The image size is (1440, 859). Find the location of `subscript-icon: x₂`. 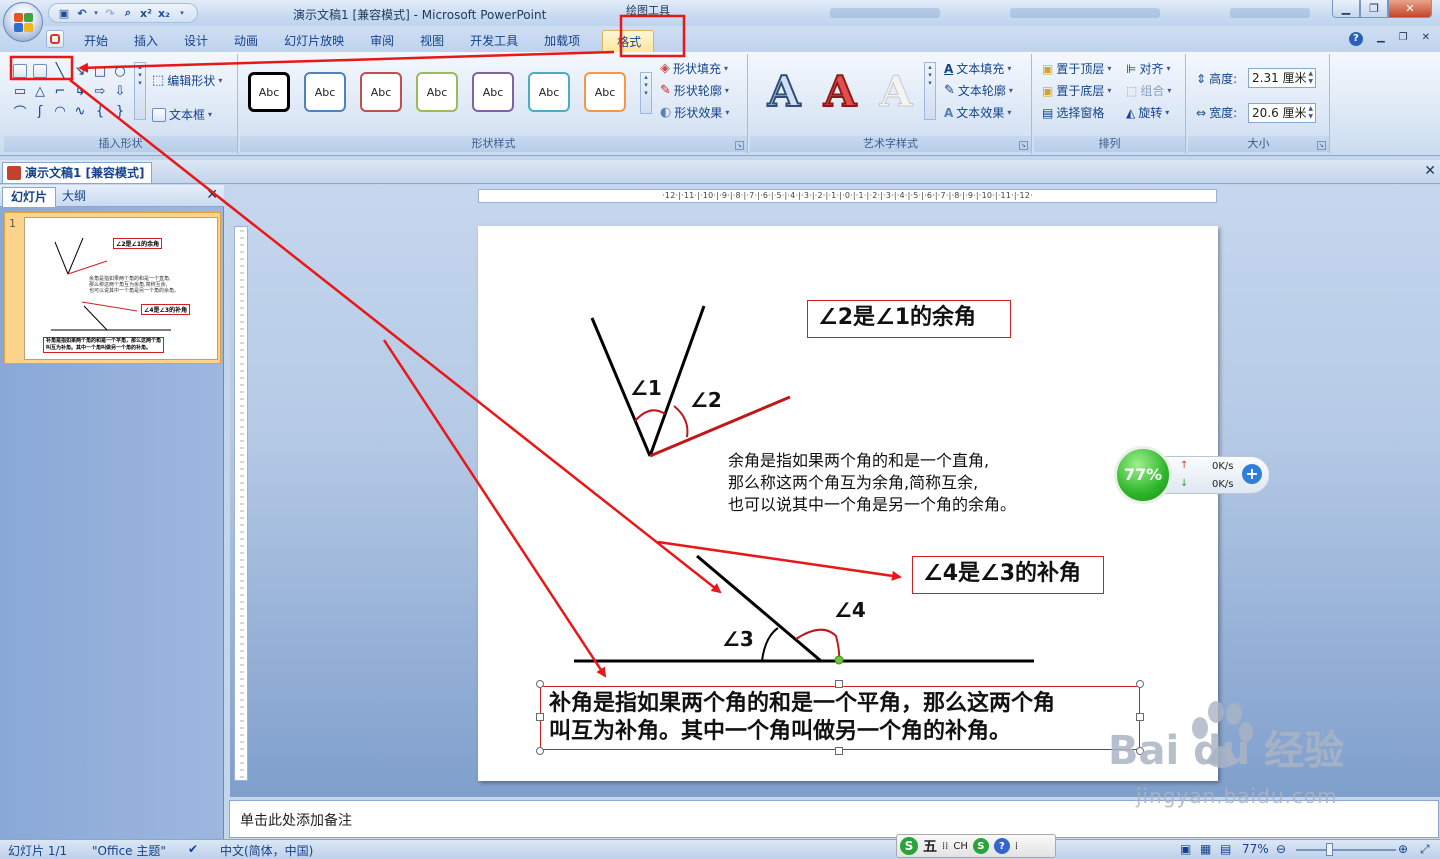

subscript-icon: x₂ is located at coordinates (164, 13).